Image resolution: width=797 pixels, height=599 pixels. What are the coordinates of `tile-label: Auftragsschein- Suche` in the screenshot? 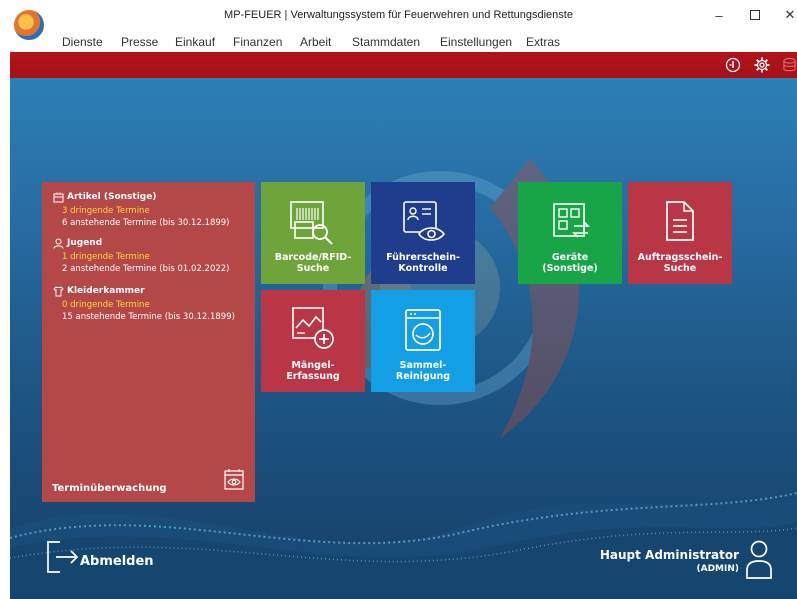 It's located at (680, 263).